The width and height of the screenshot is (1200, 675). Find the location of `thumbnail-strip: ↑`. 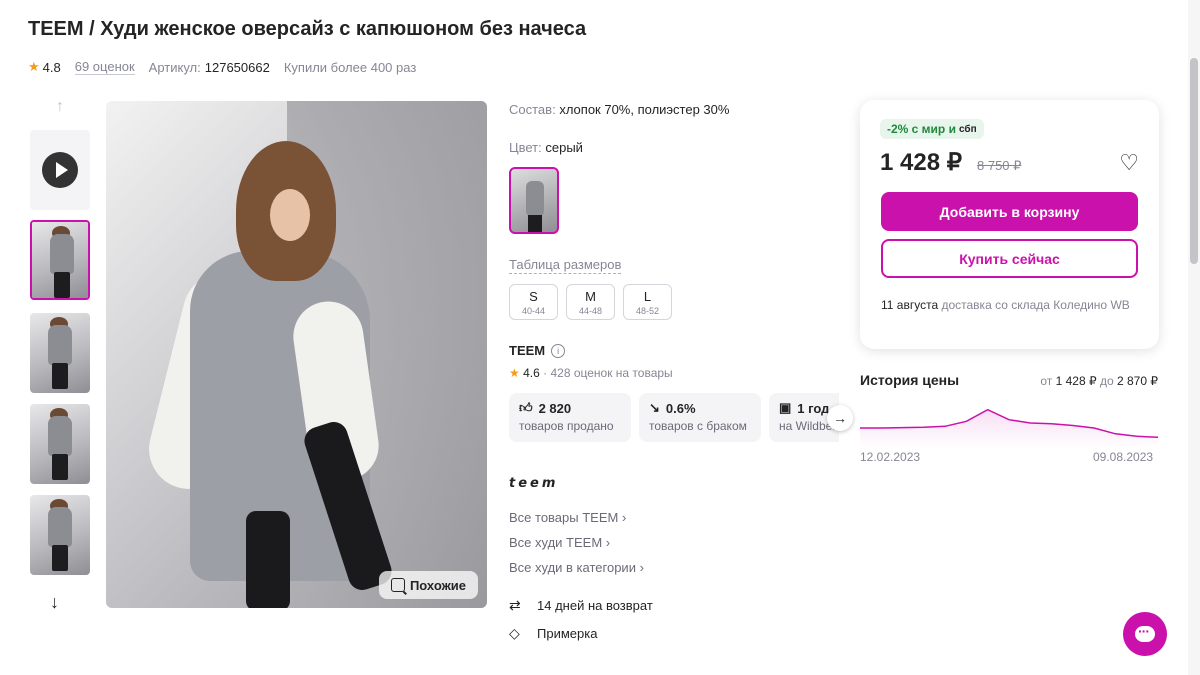

thumbnail-strip: ↑ is located at coordinates (60, 335).